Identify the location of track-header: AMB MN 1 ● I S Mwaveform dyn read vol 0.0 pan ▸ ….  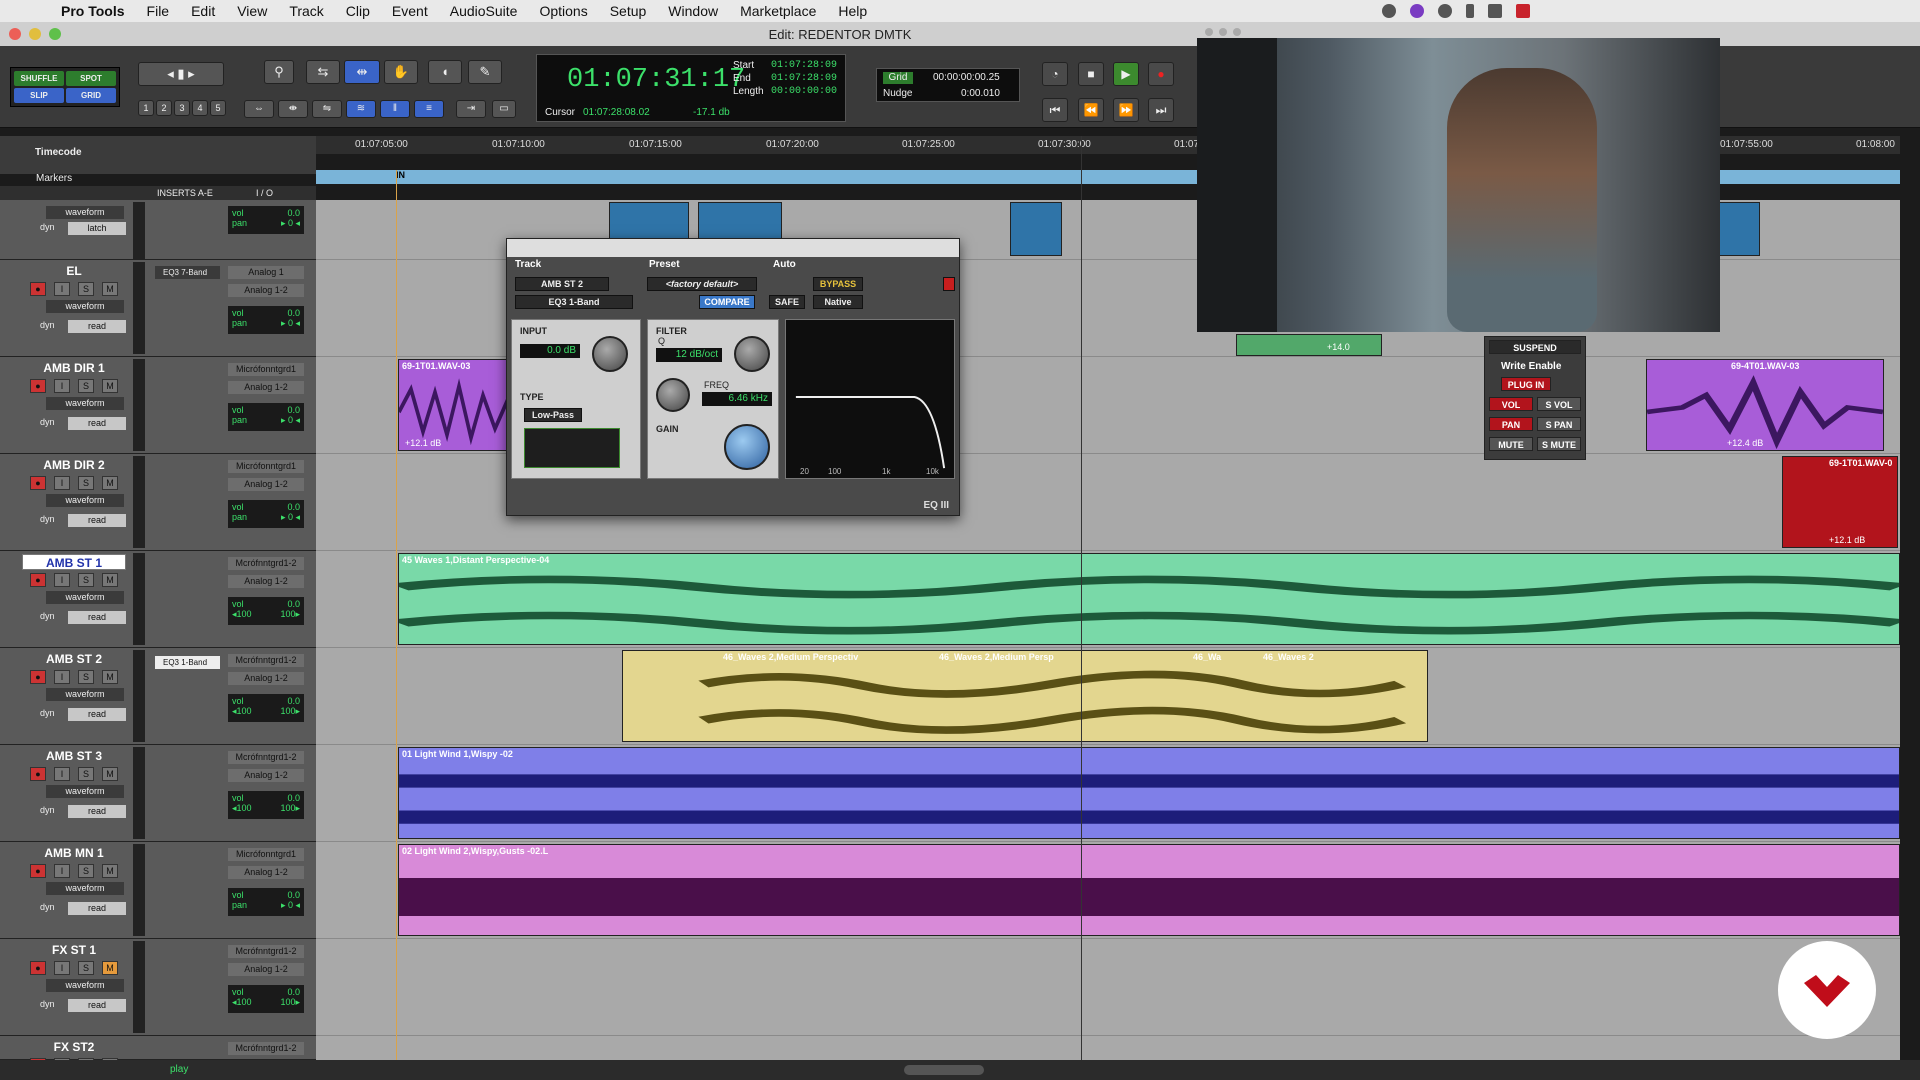
(158, 890).